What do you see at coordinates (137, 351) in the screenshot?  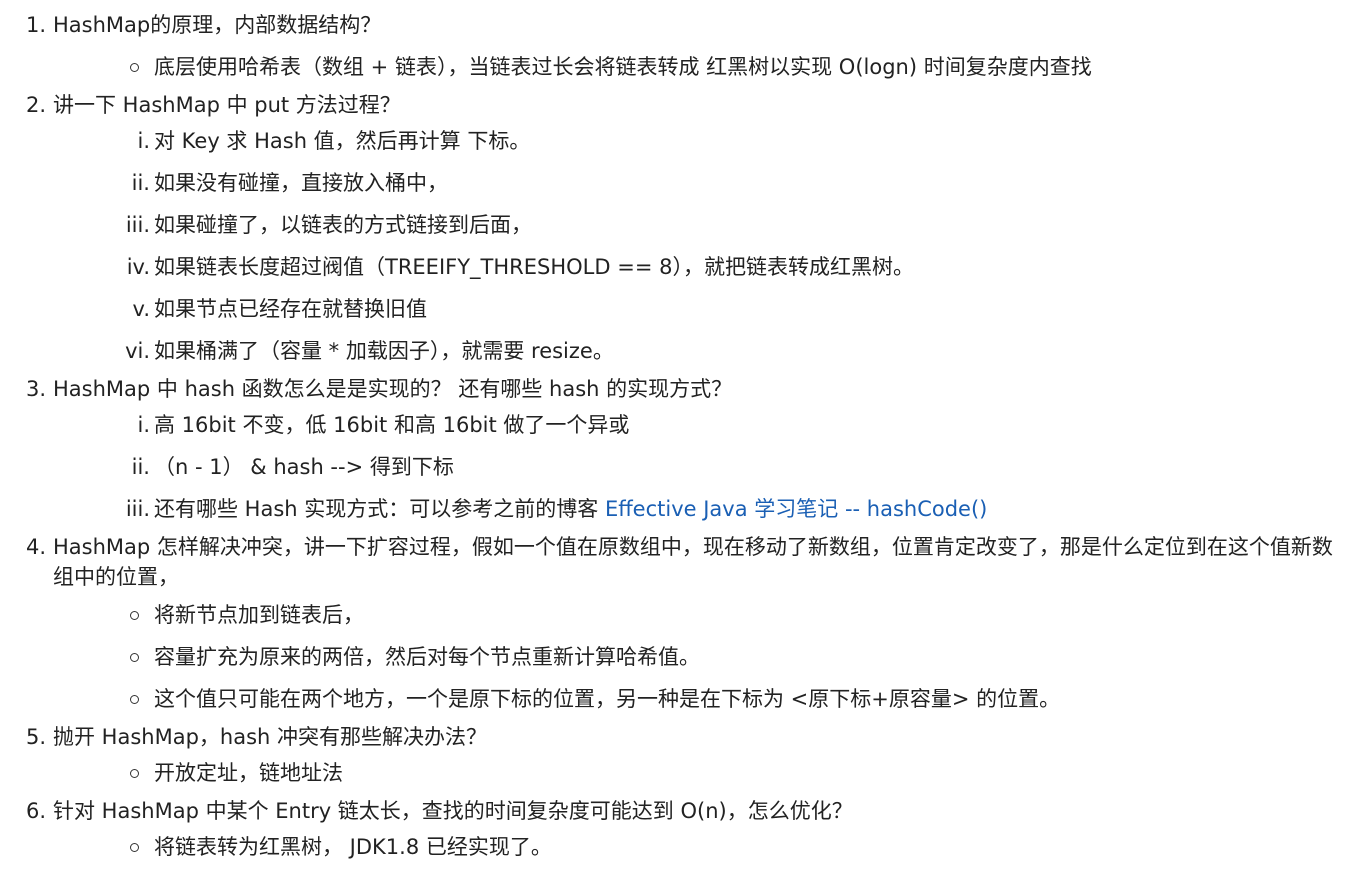 I see `answer-marker: vi.` at bounding box center [137, 351].